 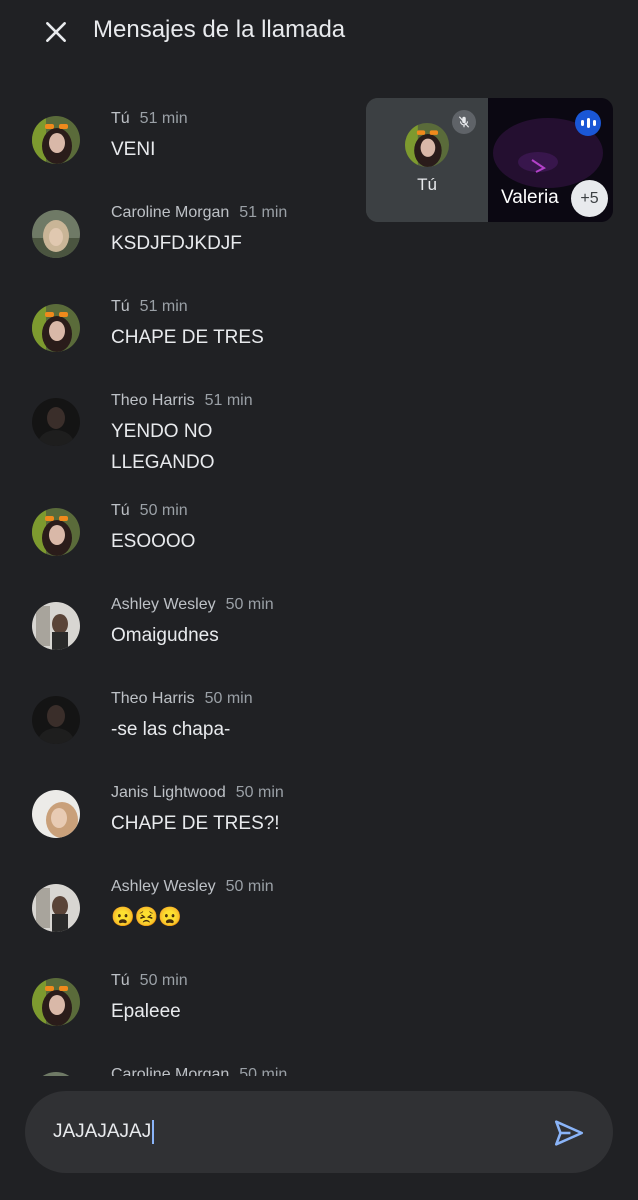 I want to click on message-input: JAJAJAJAJ, so click(x=293, y=1132).